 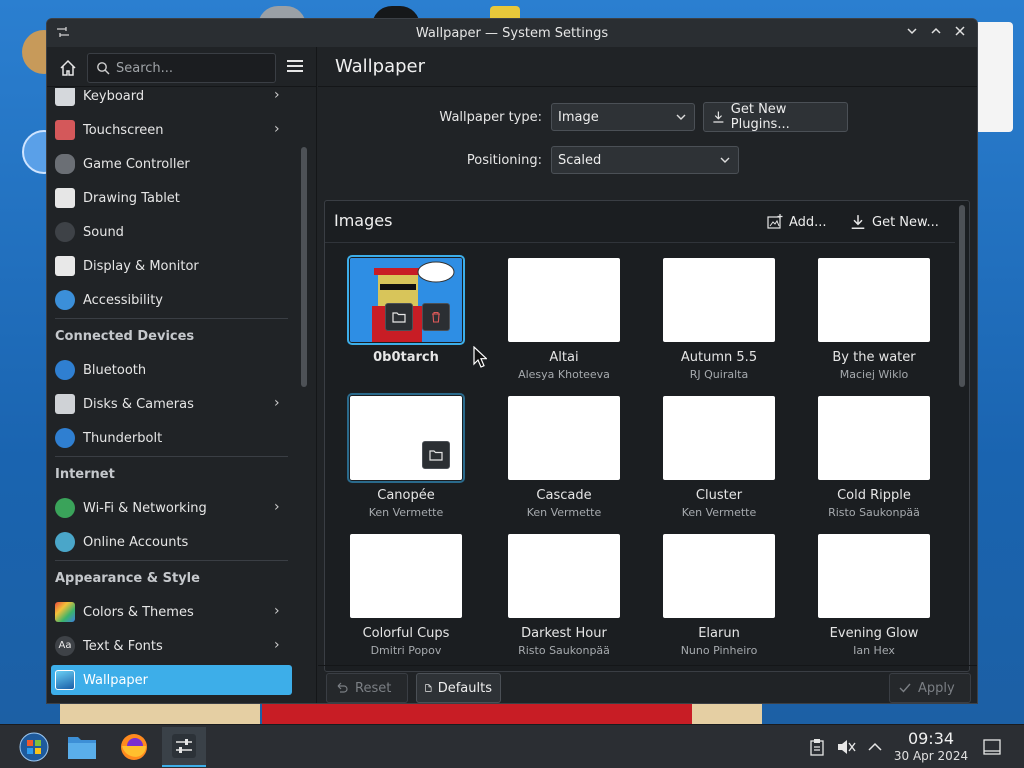 I want to click on wallpaper-tile: Altai Alesya Khoteeva, so click(x=564, y=323).